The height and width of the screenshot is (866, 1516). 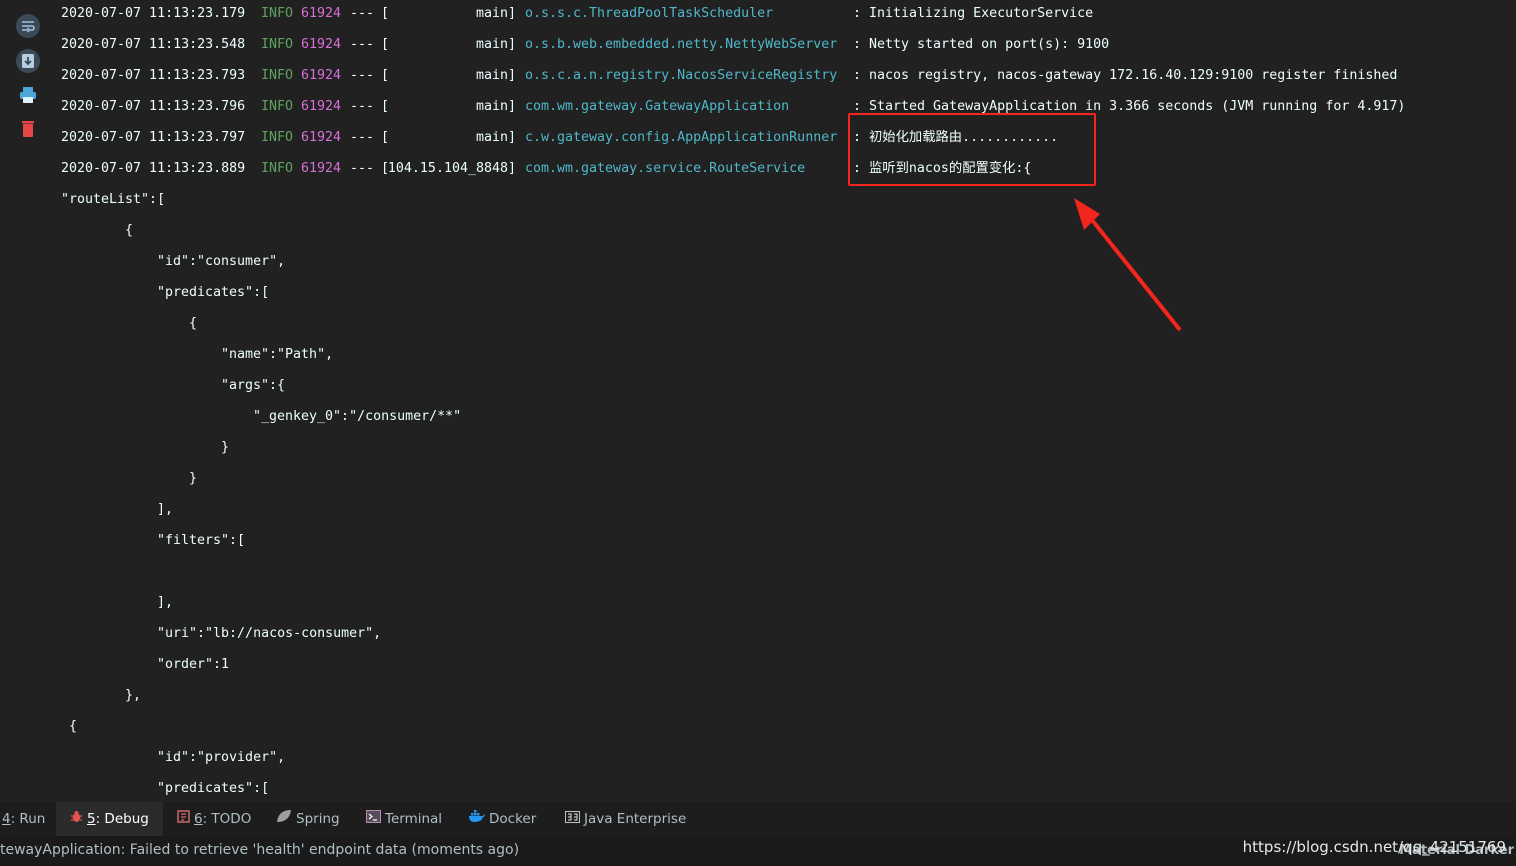 I want to click on console-gutter, so click(x=27, y=400).